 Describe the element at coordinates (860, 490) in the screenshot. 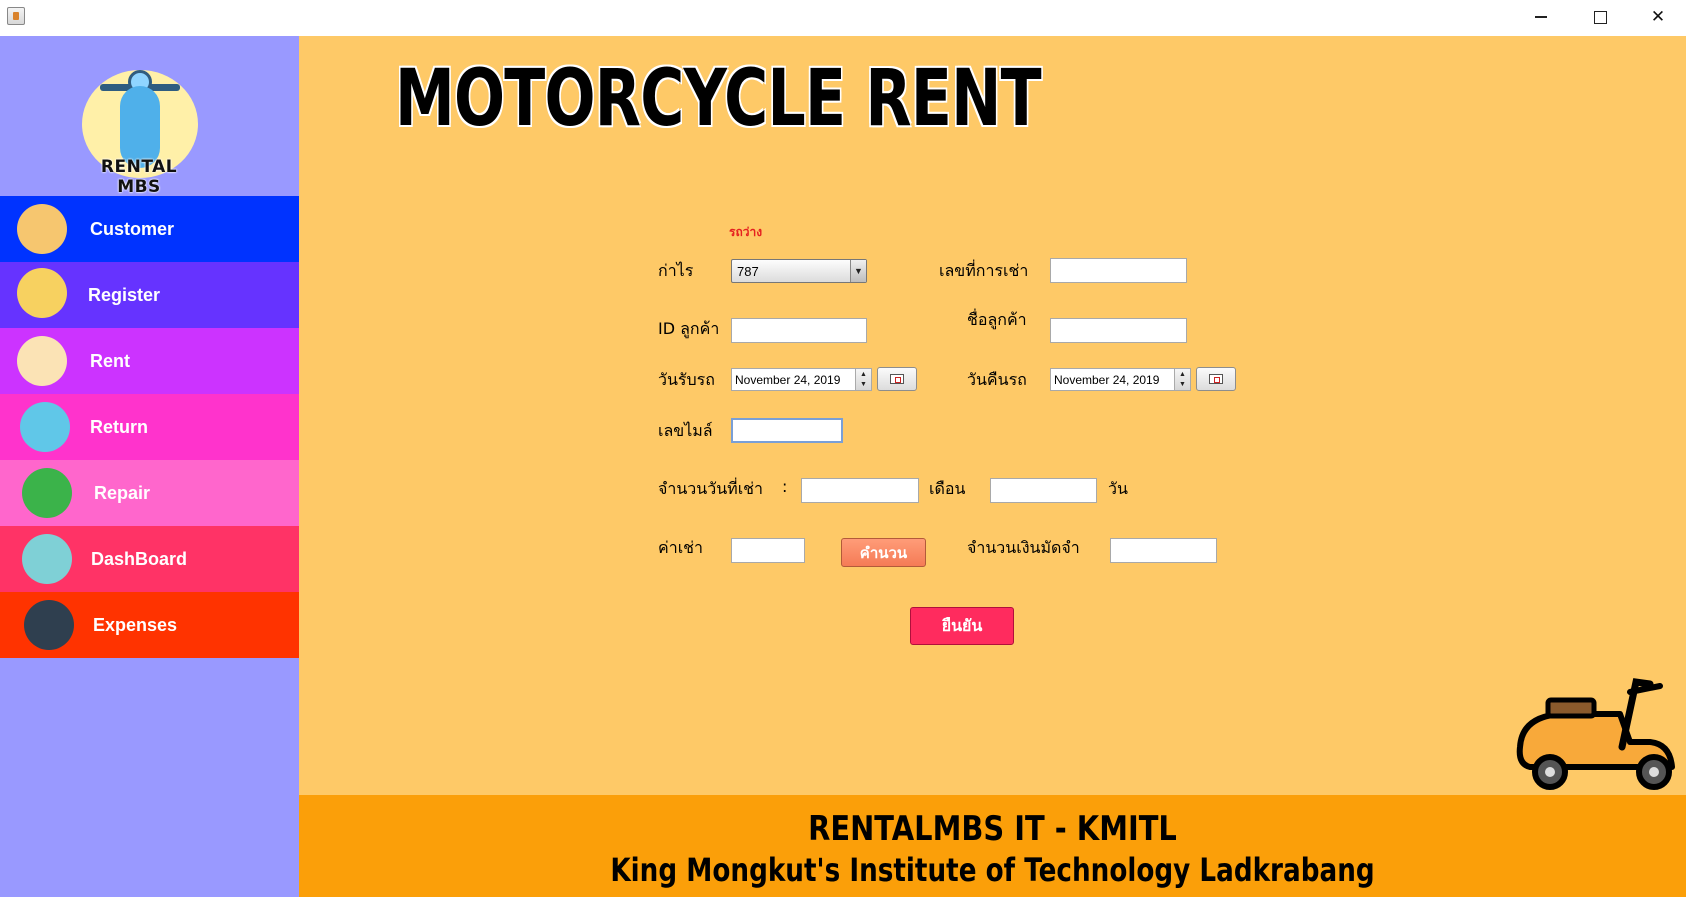

I see `months-field` at that location.